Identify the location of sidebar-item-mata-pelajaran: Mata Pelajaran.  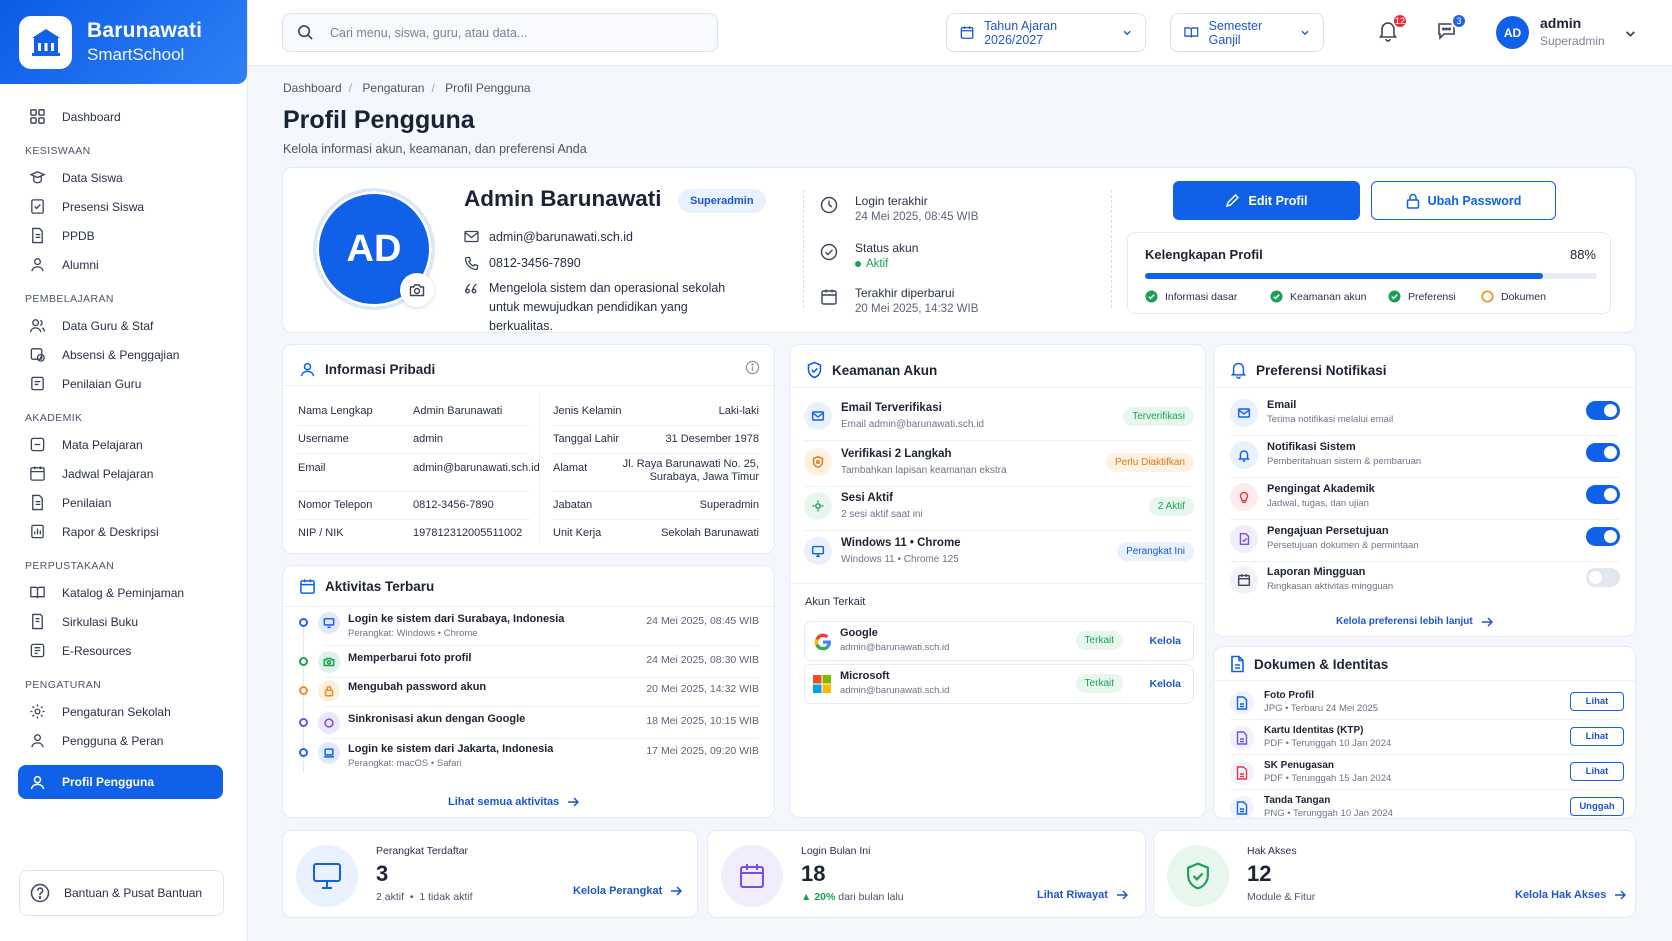
(123, 444).